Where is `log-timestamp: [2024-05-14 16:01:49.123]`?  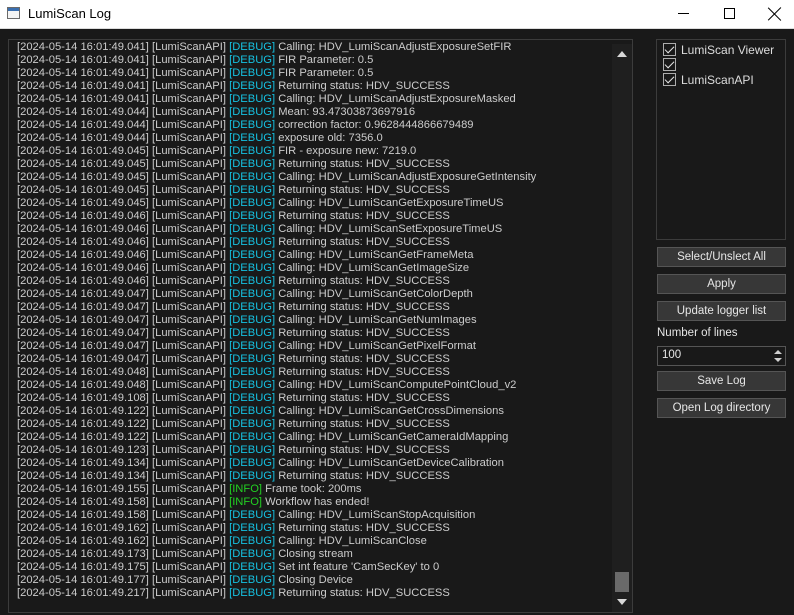 log-timestamp: [2024-05-14 16:01:49.123] is located at coordinates (83, 450).